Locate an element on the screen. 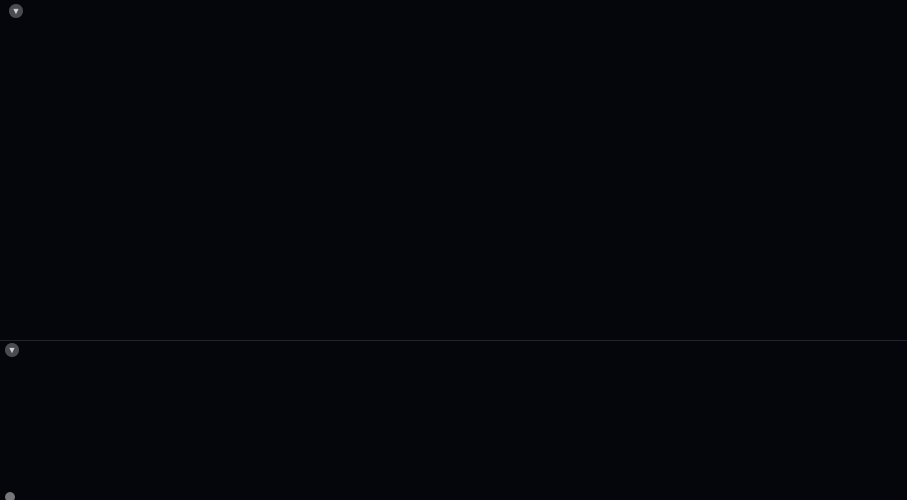 This screenshot has width=907, height=500. status-dot-icon is located at coordinates (10, 496).